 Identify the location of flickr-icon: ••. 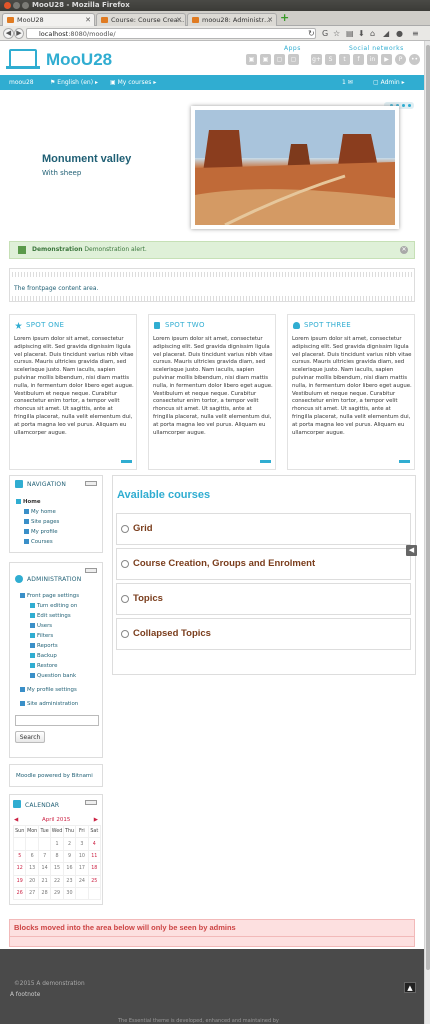
(414, 59).